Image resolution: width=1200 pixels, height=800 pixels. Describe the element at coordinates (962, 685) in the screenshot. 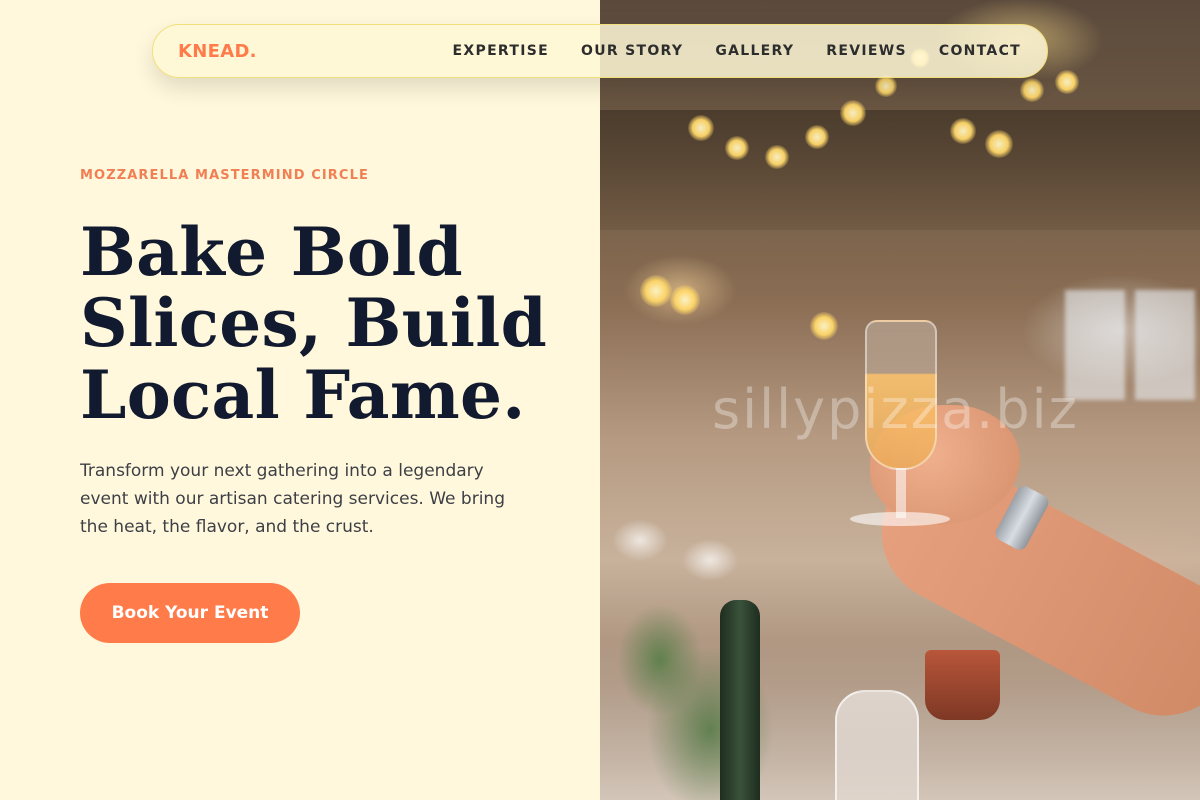

I see `photo-plant-pot` at that location.